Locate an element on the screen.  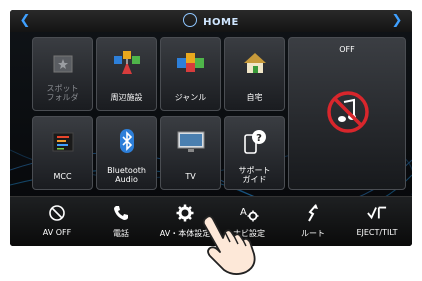
spot-folder-icon is located at coordinates (63, 63).